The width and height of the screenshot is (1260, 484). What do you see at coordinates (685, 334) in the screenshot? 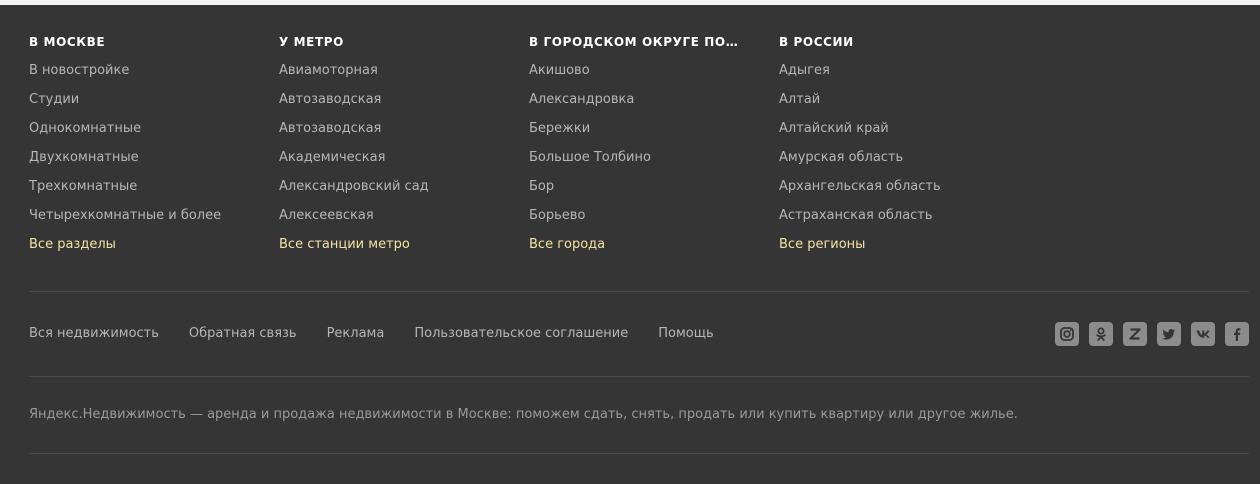
I see `help-link: Помощь` at bounding box center [685, 334].